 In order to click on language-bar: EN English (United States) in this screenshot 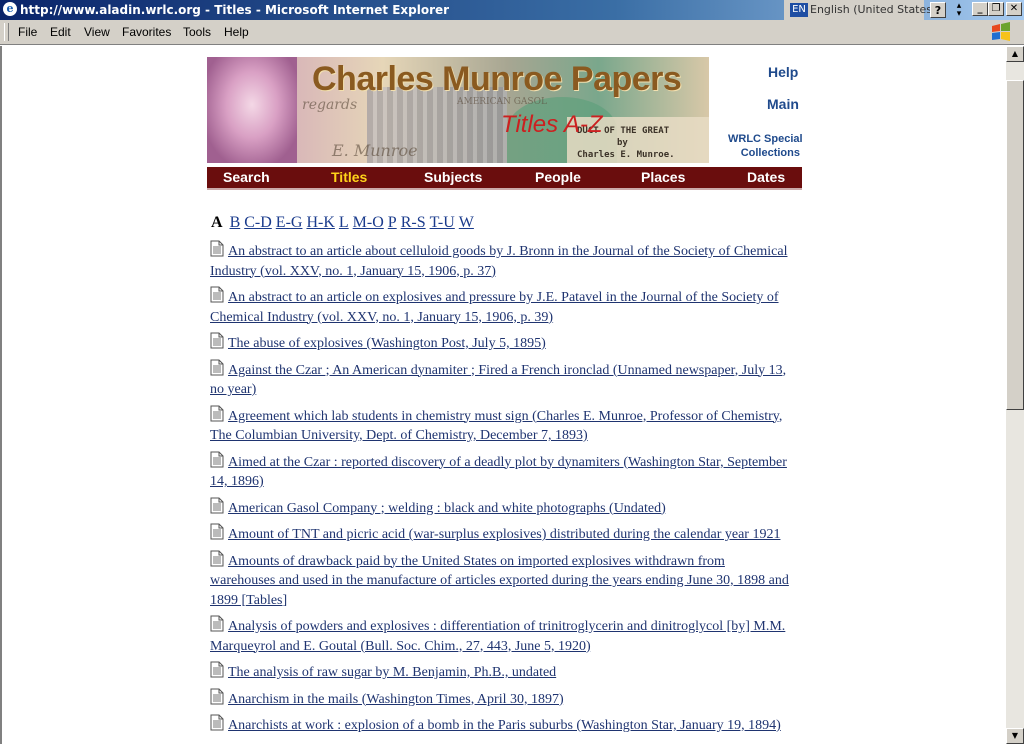, I will do `click(860, 10)`.